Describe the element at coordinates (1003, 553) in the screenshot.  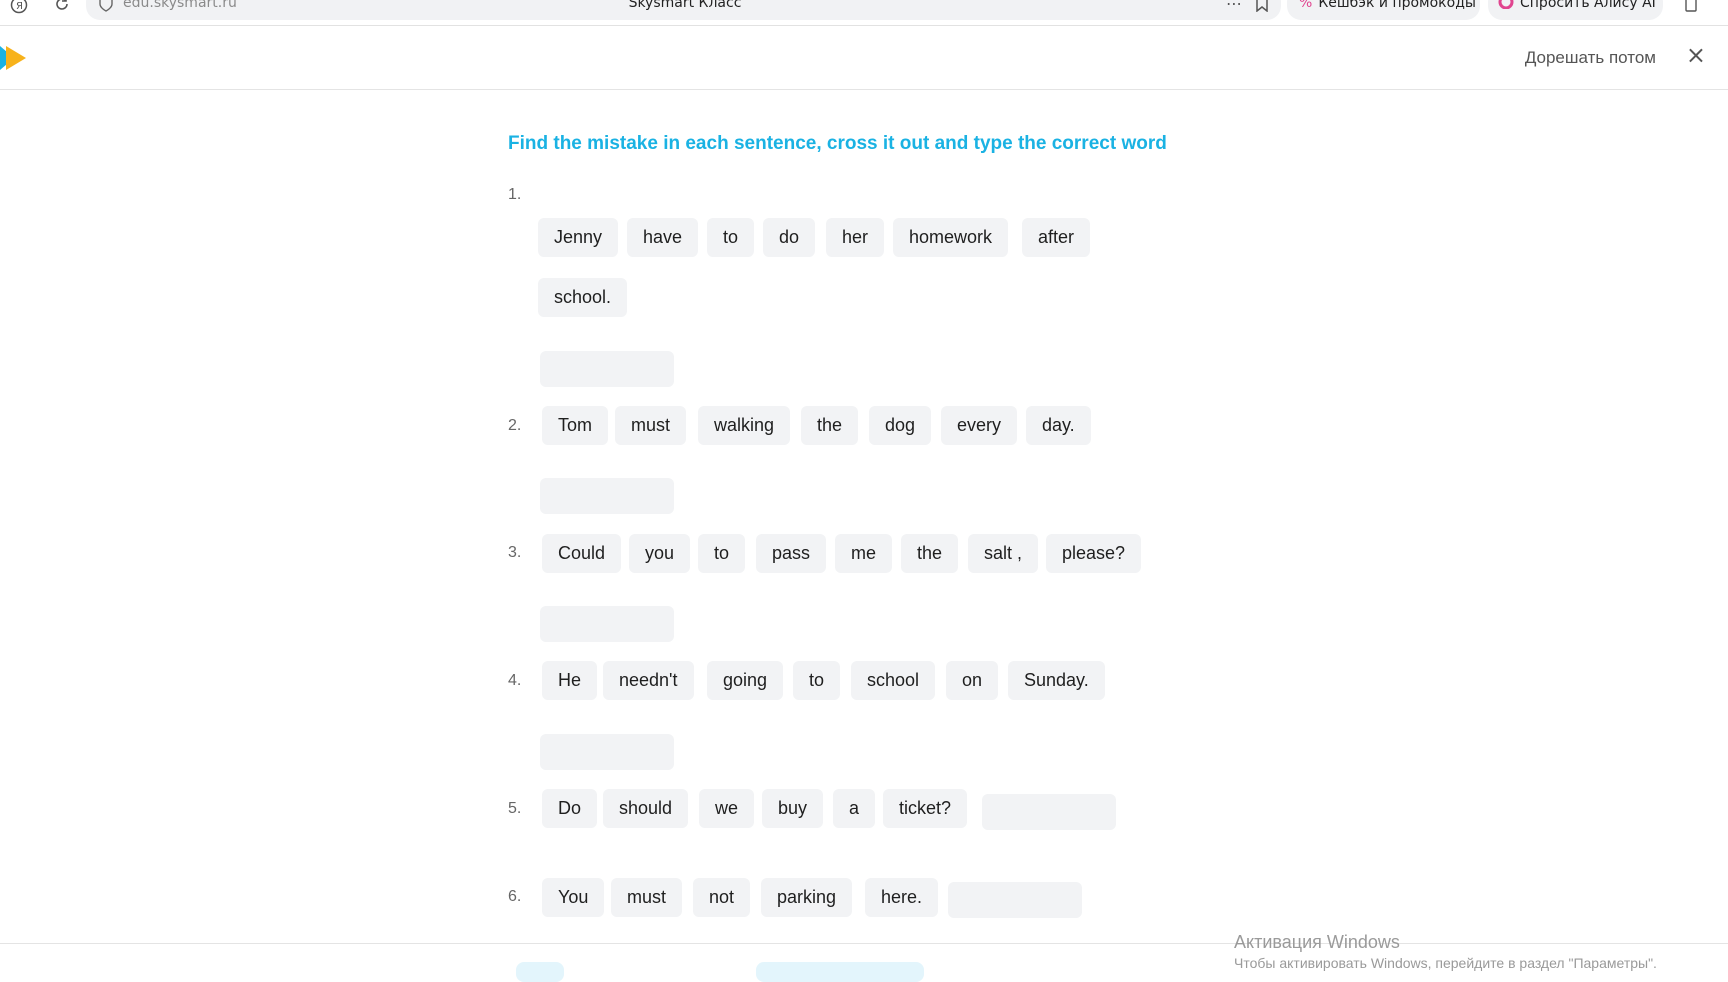
I see `word-chip: salt ,` at that location.